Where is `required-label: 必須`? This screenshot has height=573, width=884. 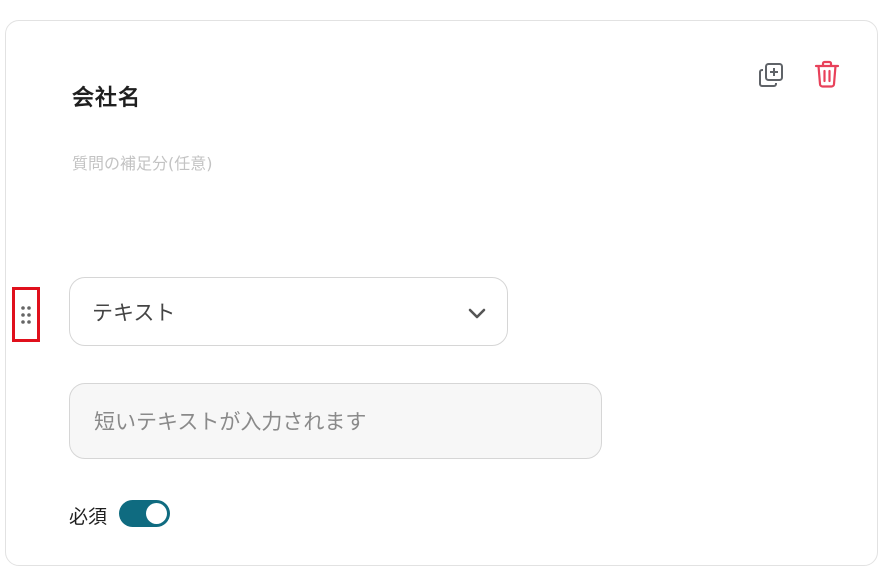 required-label: 必須 is located at coordinates (88, 517).